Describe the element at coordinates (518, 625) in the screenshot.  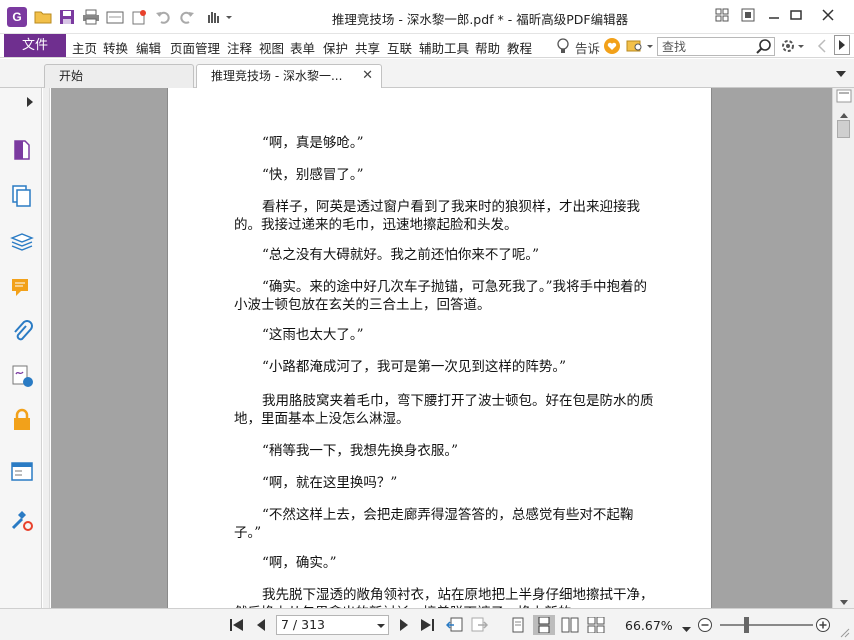
I see `single-page-view-icon` at that location.